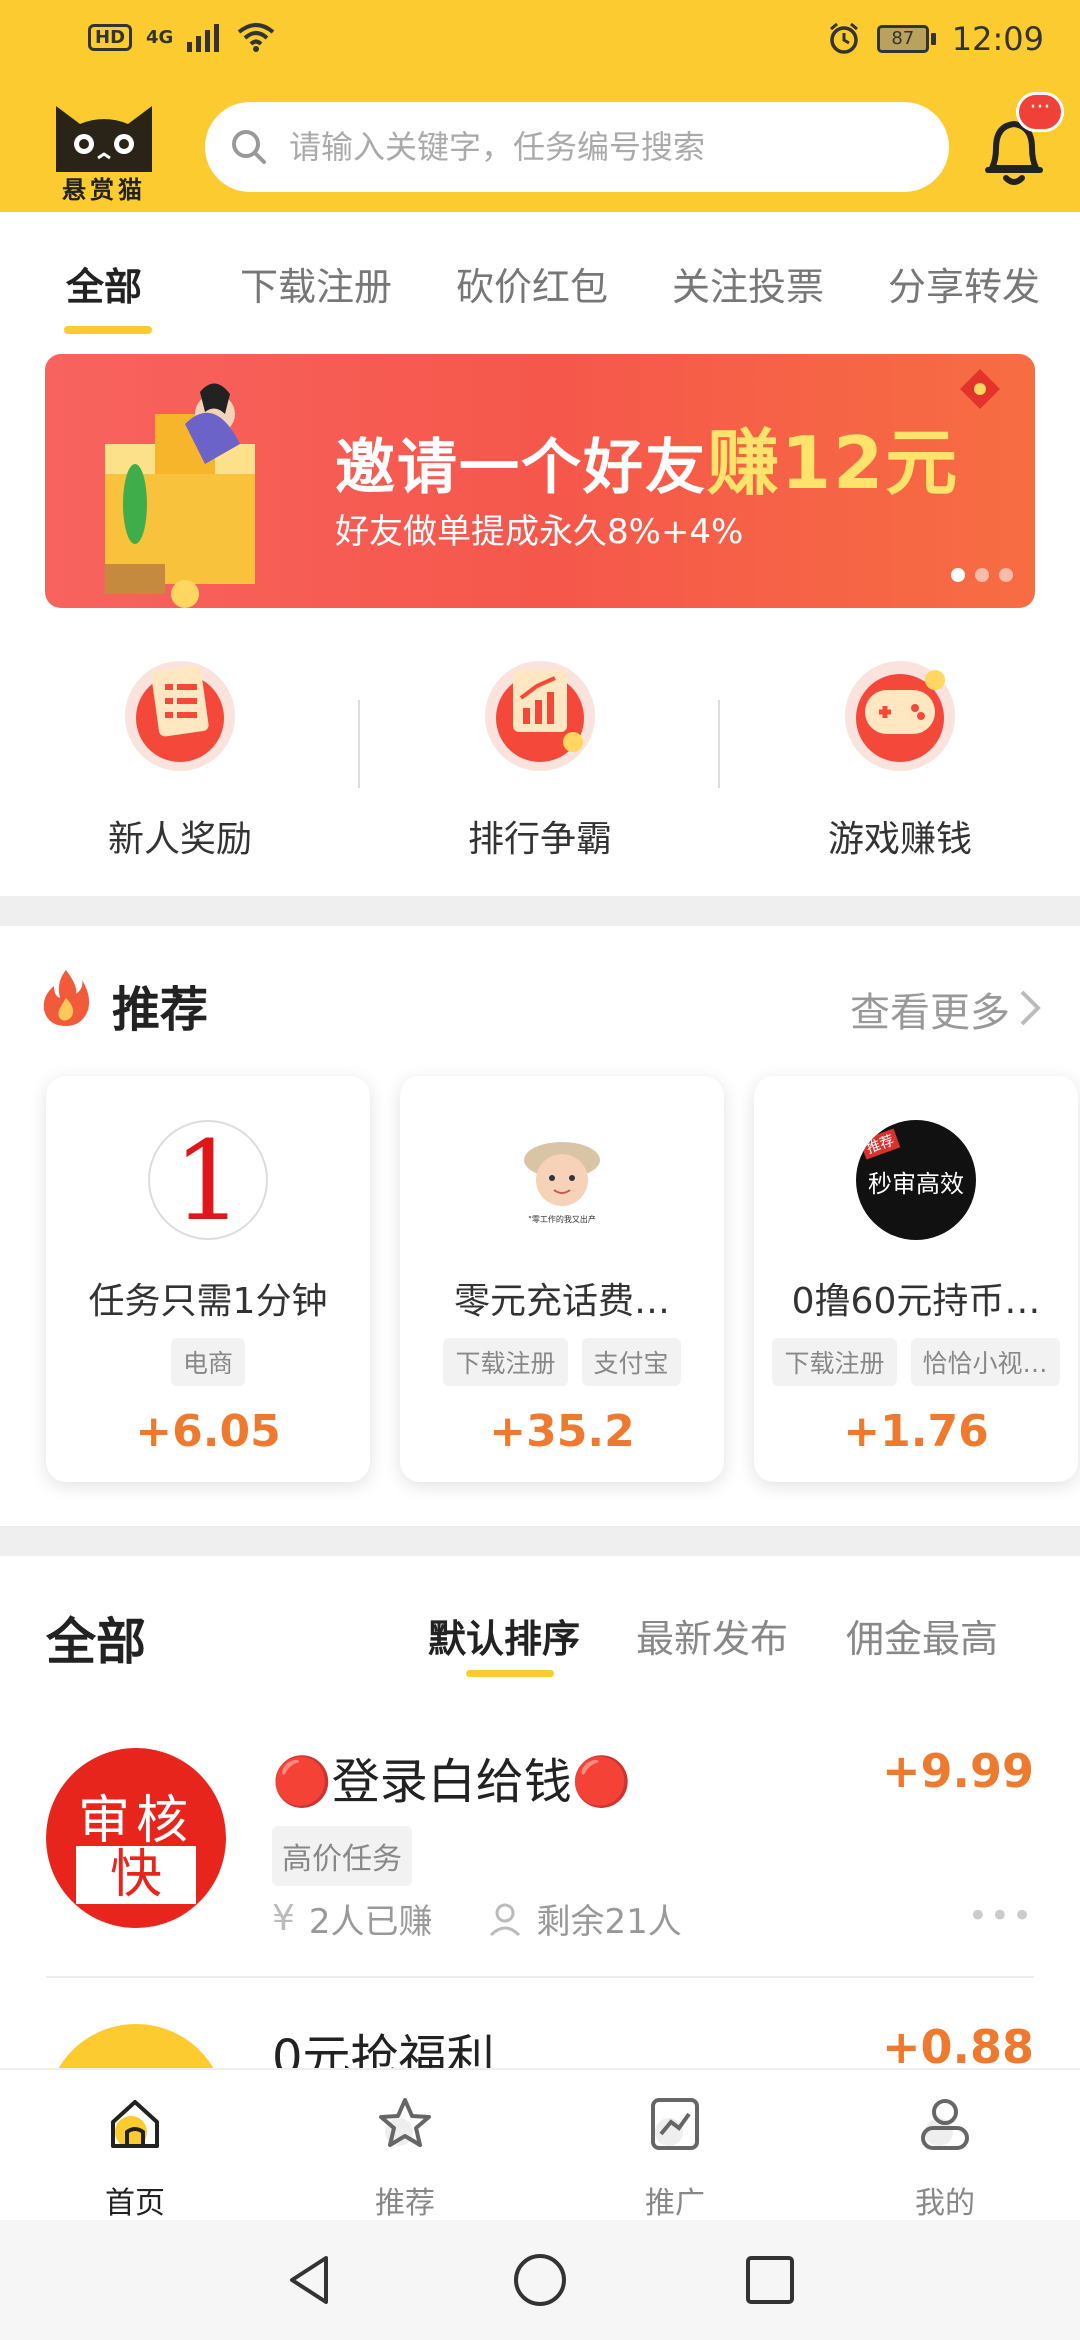 Image resolution: width=1080 pixels, height=2340 pixels. Describe the element at coordinates (316, 283) in the screenshot. I see `tab-download-register: 下载注册` at that location.